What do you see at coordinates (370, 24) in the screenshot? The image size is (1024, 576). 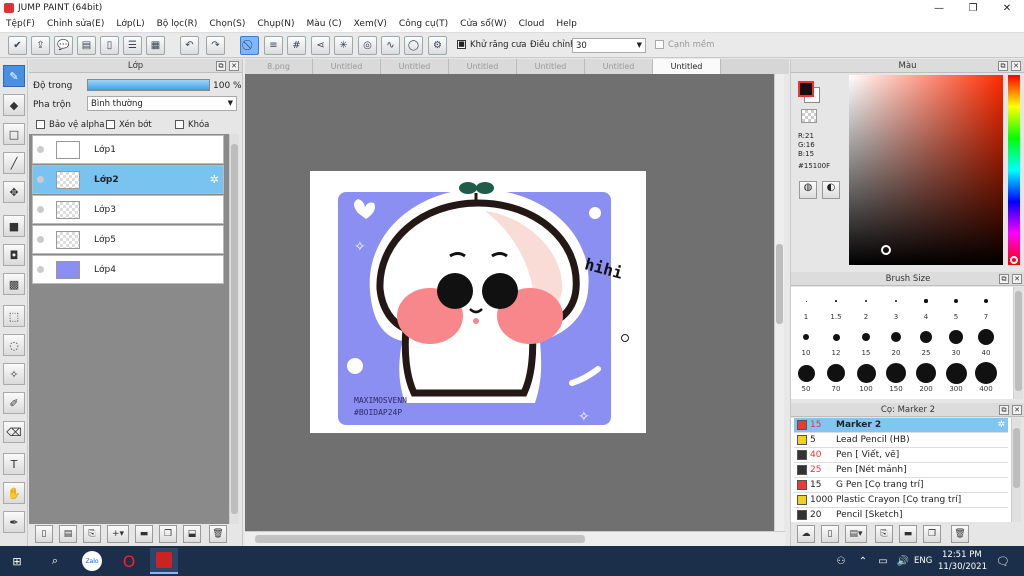 I see `menu-view: Xem(V)` at bounding box center [370, 24].